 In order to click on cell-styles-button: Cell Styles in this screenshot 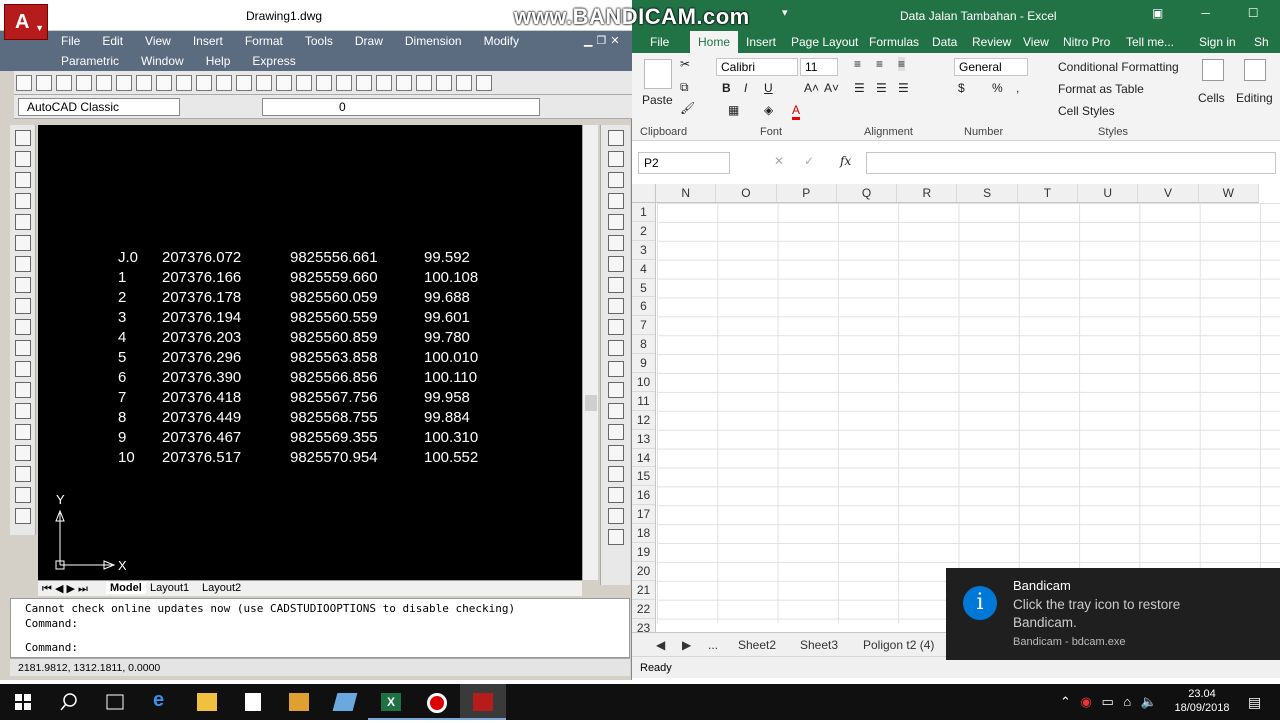, I will do `click(1086, 111)`.